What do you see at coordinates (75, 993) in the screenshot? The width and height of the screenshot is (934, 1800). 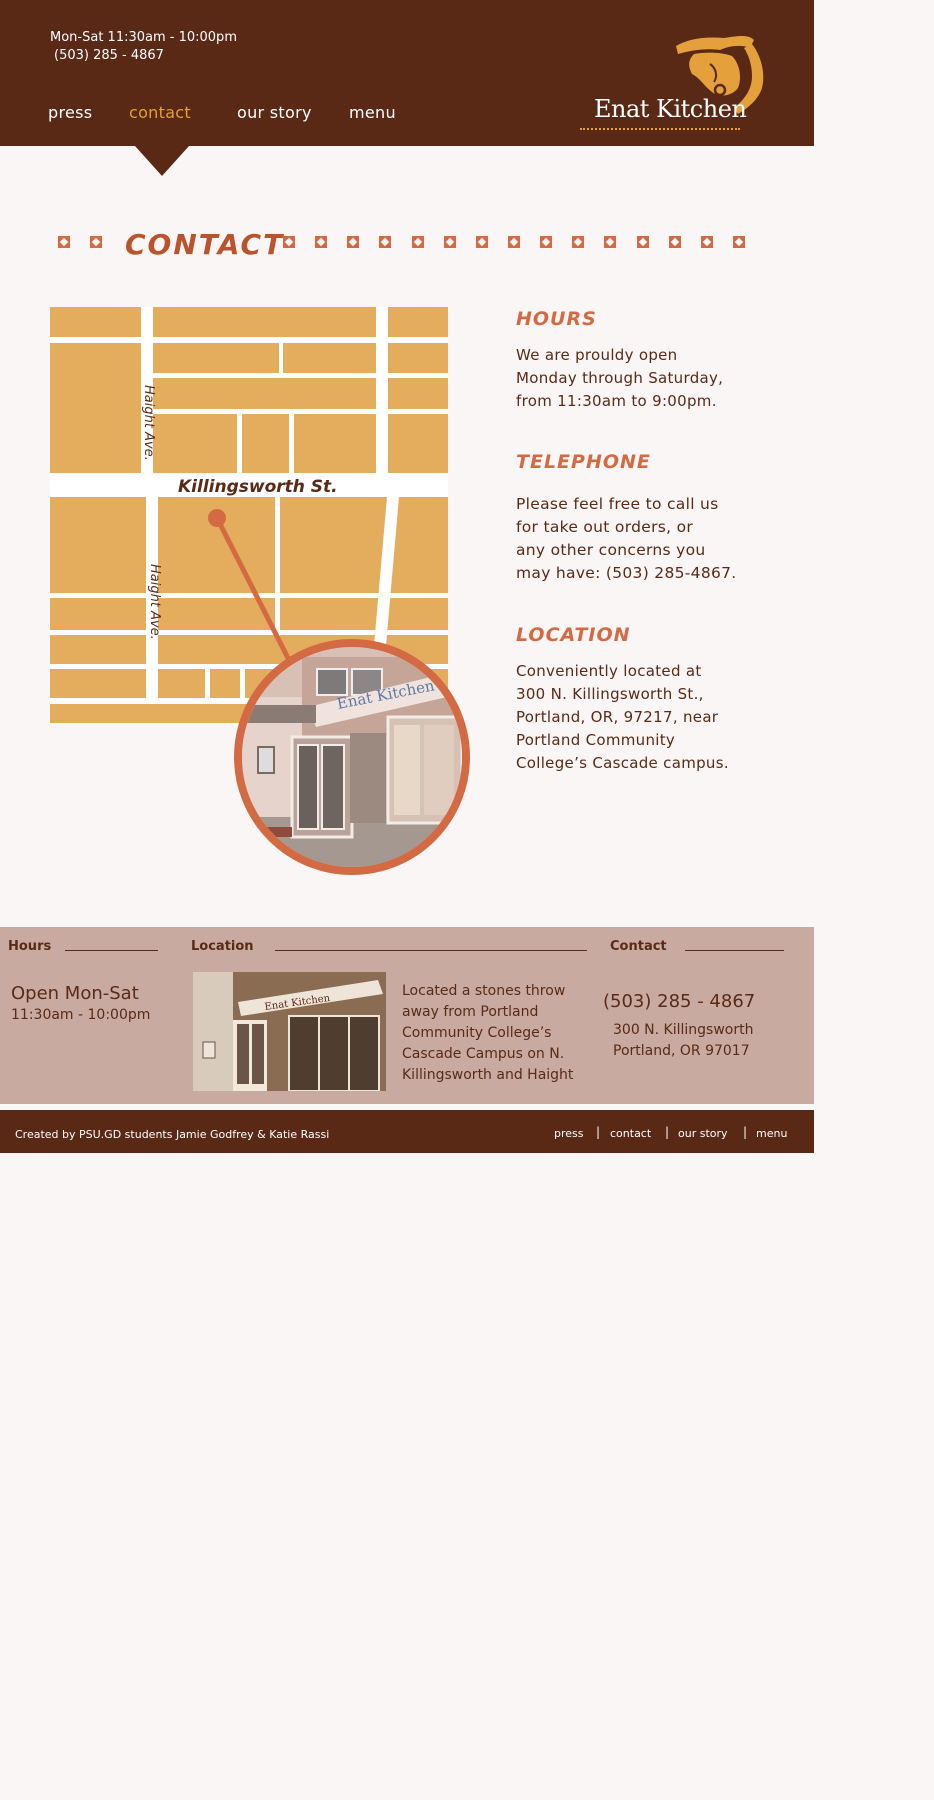 I see `footer-hours-open: Open Mon-Sat` at bounding box center [75, 993].